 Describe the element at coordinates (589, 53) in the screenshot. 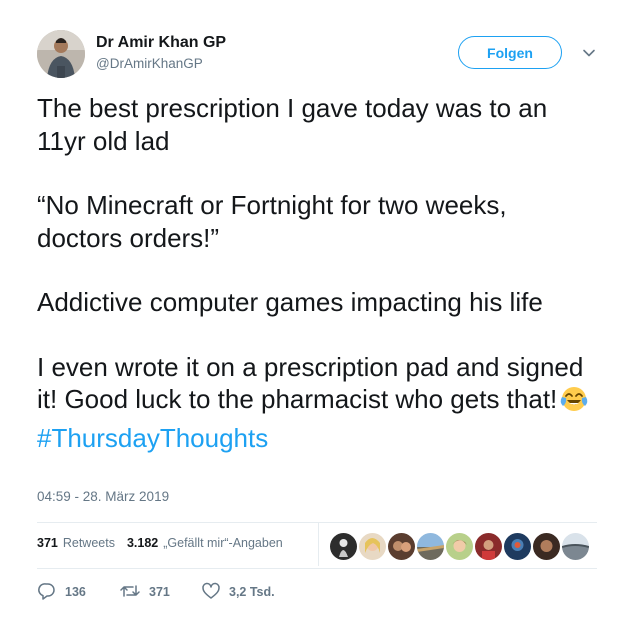

I see `chevron-down-icon` at that location.